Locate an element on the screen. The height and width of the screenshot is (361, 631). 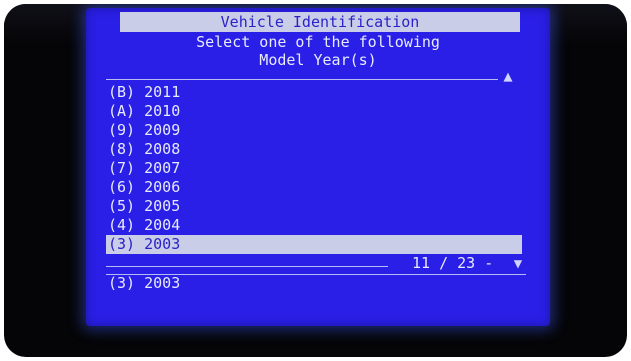
header-divider is located at coordinates (302, 79).